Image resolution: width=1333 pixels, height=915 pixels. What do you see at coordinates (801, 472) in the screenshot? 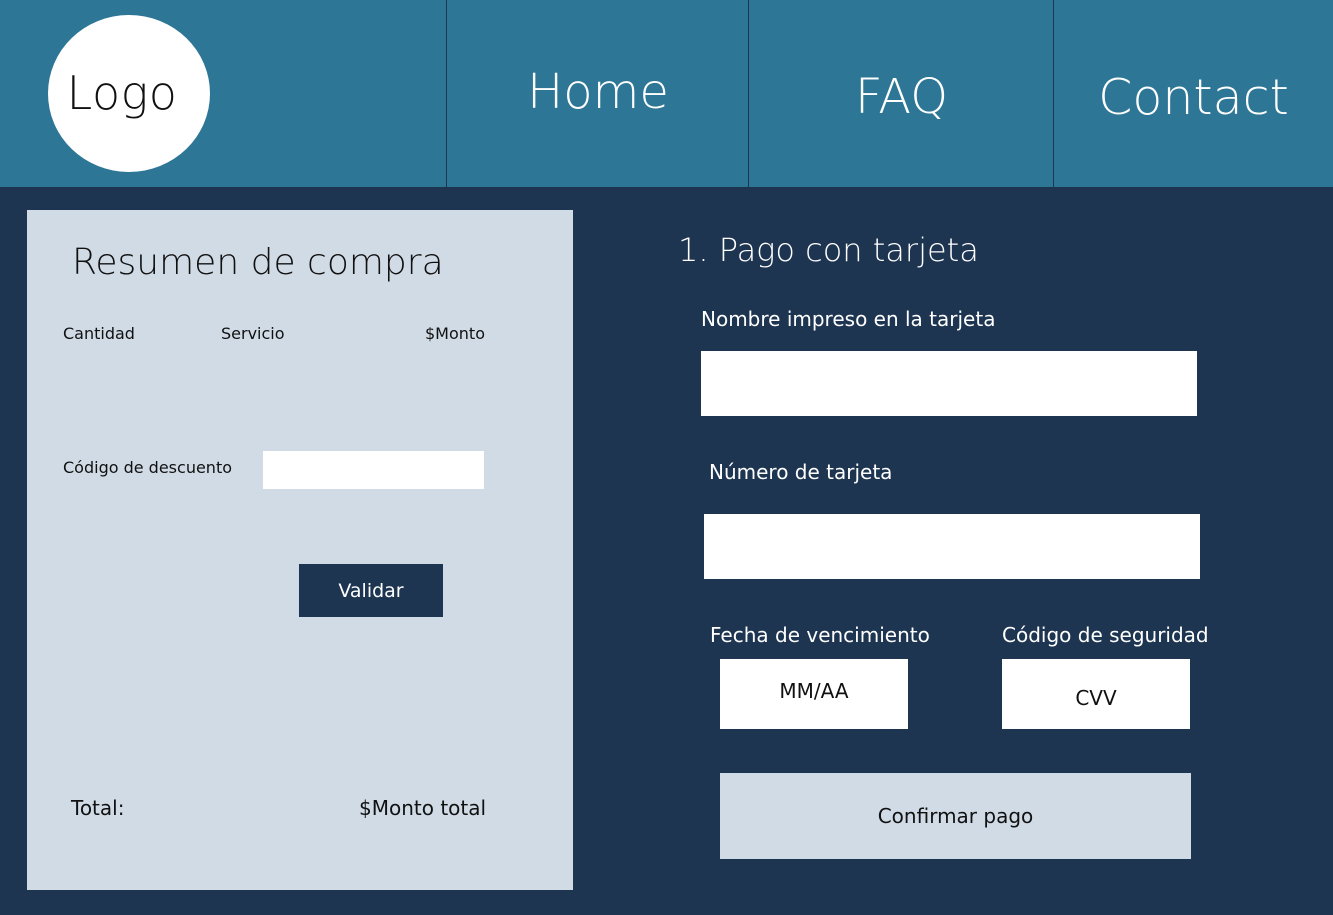
I see `card-number-label: Número de tarjeta` at bounding box center [801, 472].